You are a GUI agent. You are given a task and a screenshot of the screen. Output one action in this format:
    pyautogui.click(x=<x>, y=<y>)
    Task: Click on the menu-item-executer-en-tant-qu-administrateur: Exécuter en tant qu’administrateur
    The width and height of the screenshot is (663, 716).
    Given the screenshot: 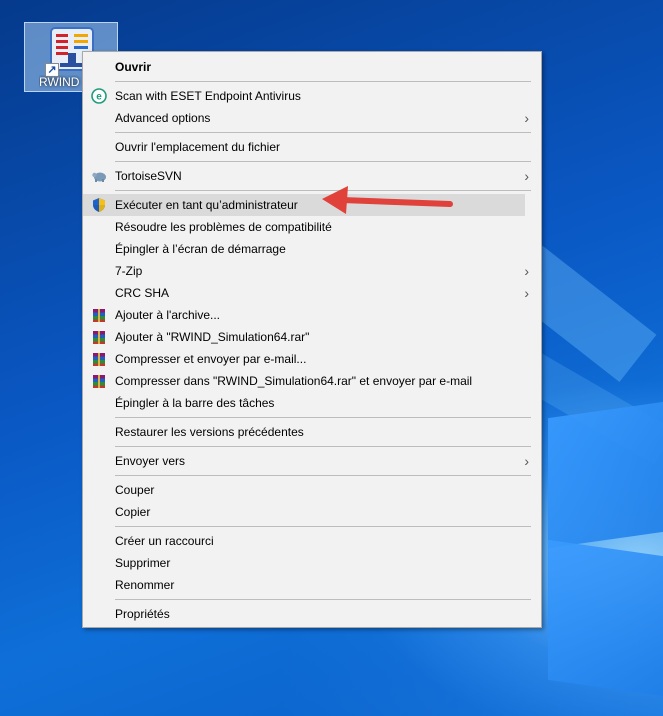 What is the action you would take?
    pyautogui.click(x=304, y=205)
    